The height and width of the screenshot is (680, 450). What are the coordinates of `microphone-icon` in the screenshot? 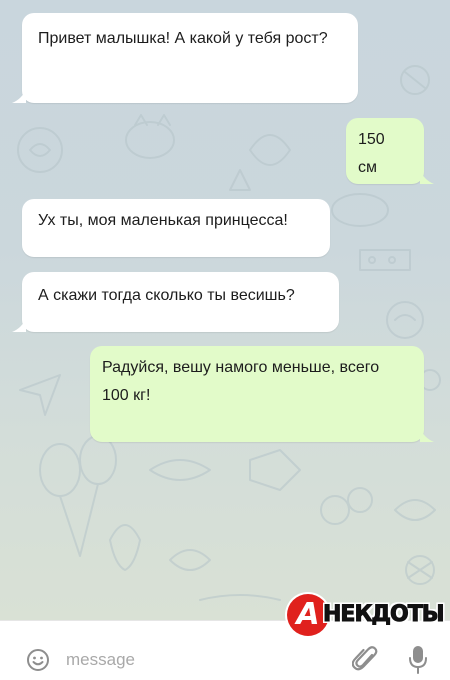 It's located at (418, 660).